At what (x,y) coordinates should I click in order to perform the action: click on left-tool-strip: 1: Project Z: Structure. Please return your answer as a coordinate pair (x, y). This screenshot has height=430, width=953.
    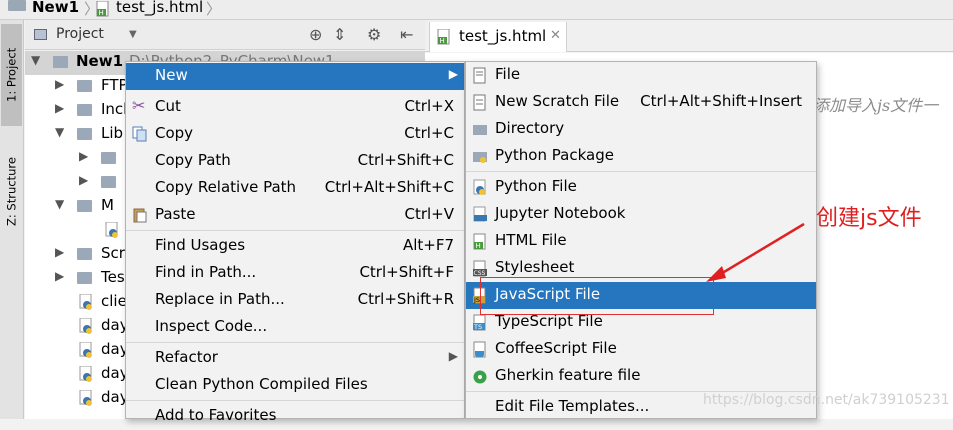
    Looking at the image, I should click on (12, 219).